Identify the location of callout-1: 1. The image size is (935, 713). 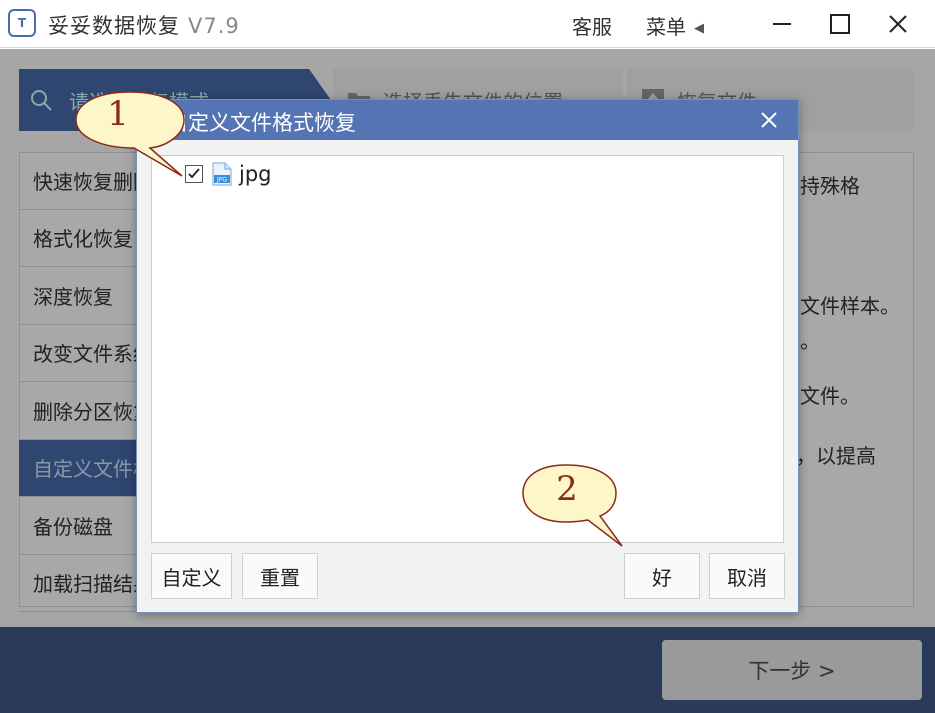
(130, 135).